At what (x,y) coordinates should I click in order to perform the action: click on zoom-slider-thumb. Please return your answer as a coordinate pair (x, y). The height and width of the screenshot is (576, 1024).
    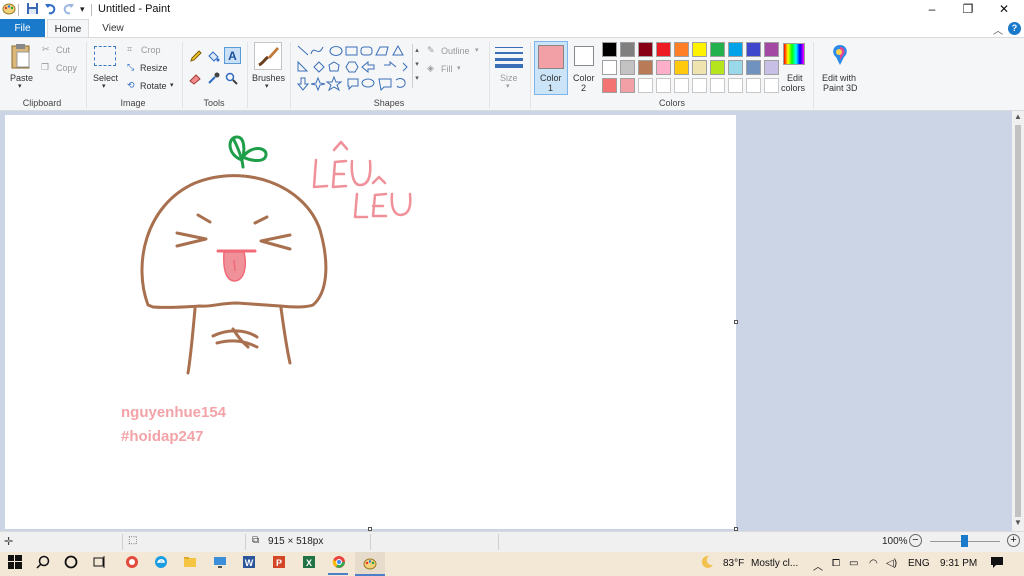
    Looking at the image, I should click on (964, 541).